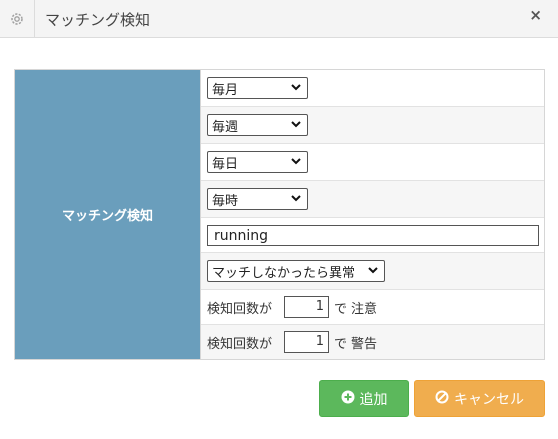 The image size is (558, 439). I want to click on row-pattern: running, so click(372, 235).